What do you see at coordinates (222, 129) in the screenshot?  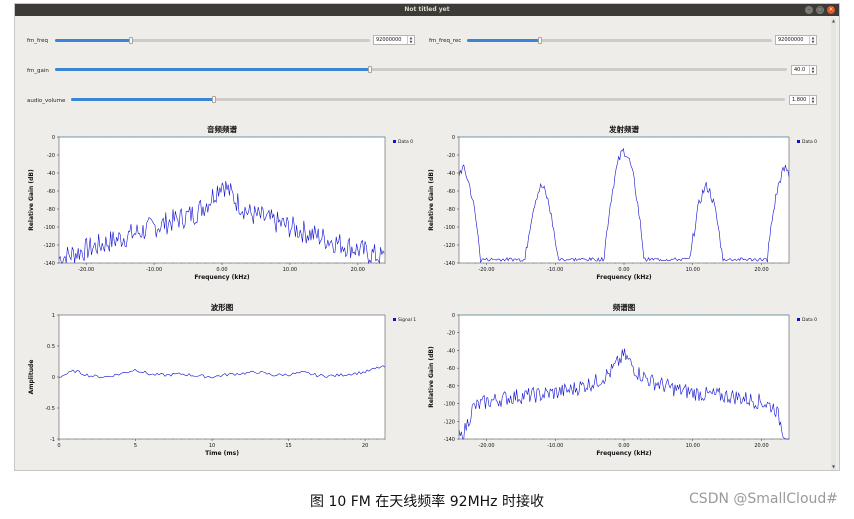 I see `chart-title: 音频频谱` at bounding box center [222, 129].